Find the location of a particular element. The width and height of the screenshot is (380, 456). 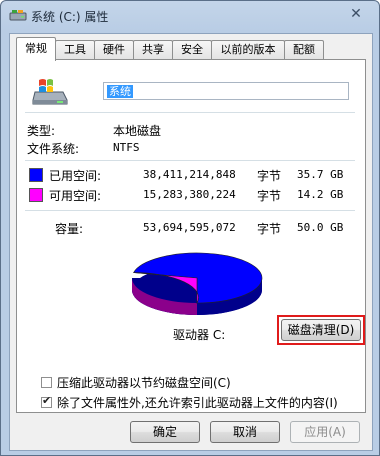

index-label: 除了文件属性外,还允许索引此驱动器上文件的内容(I) is located at coordinates (197, 403).